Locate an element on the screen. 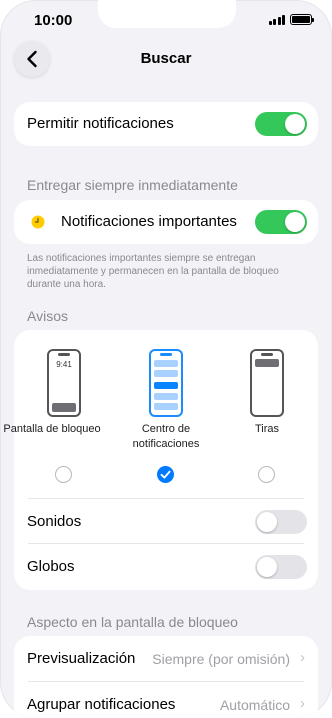  checkmark-icon is located at coordinates (165, 474).